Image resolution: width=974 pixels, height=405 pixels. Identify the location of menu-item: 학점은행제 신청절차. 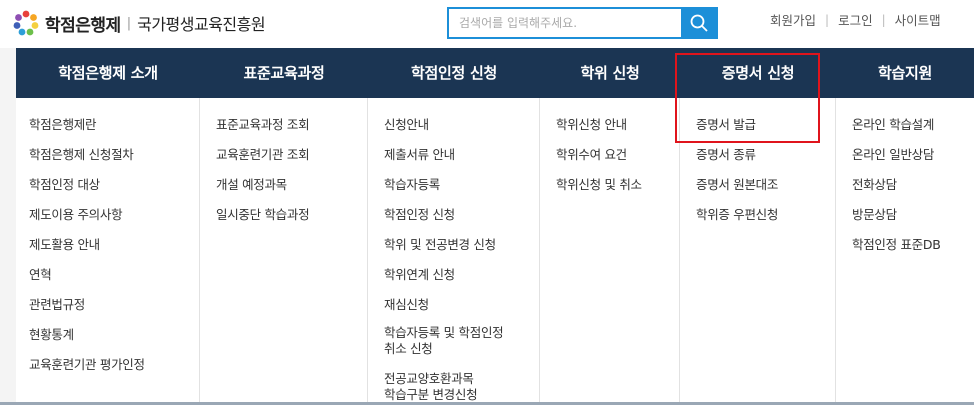
(81, 155).